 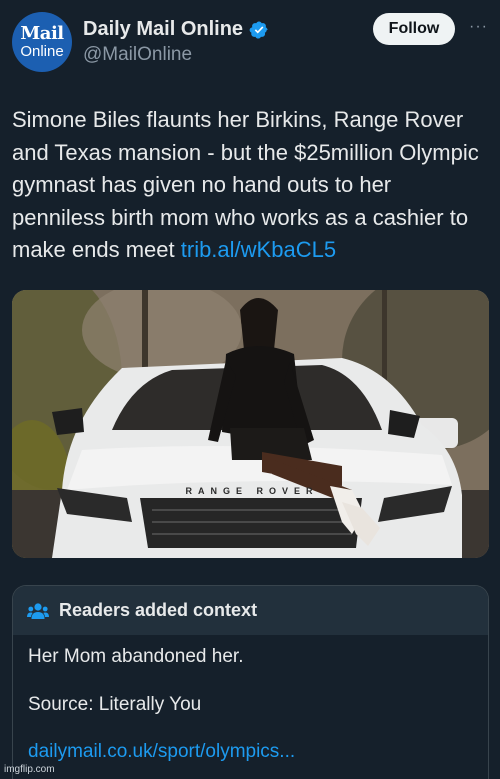 I want to click on avatar-text-line1: Mail, so click(x=42, y=33).